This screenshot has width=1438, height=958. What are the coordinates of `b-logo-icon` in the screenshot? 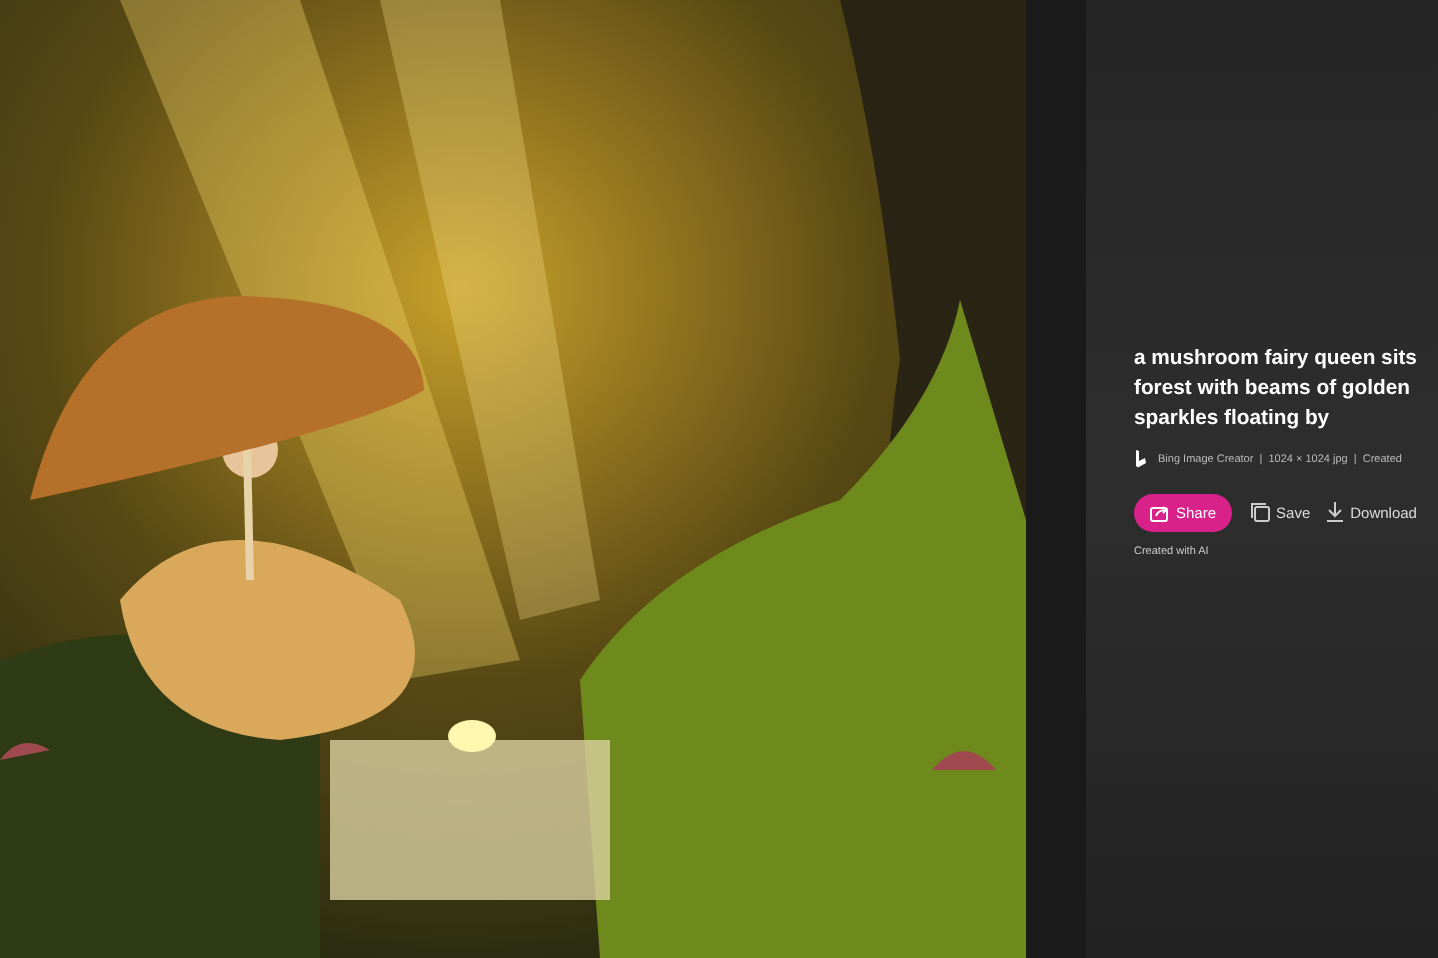 It's located at (1141, 459).